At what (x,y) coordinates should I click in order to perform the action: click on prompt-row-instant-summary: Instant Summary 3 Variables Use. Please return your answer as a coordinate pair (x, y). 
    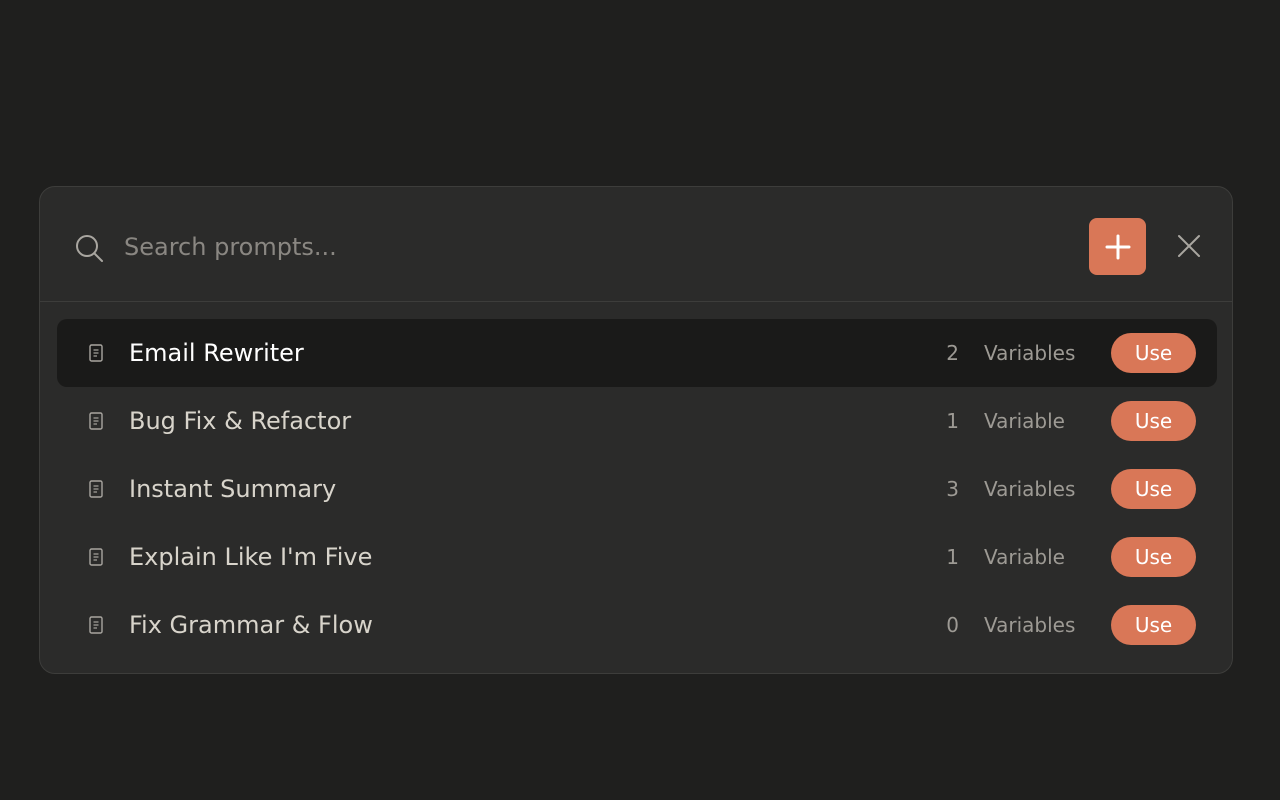
    Looking at the image, I should click on (637, 489).